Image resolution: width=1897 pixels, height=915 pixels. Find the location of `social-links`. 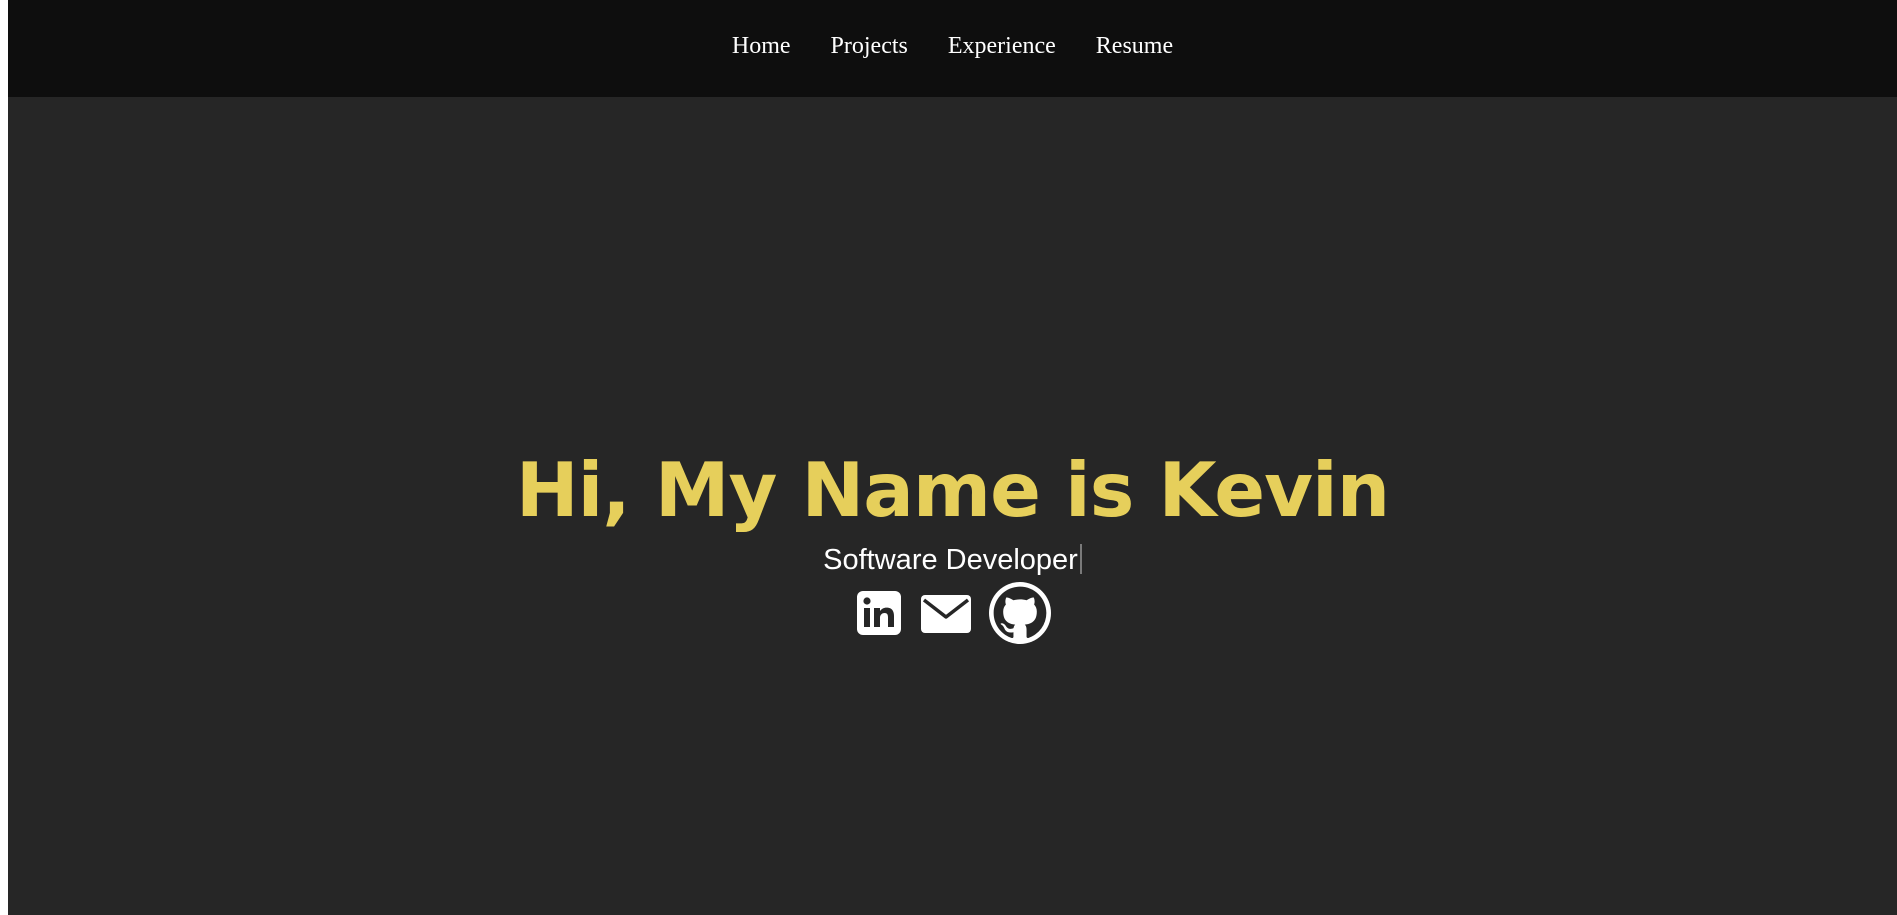

social-links is located at coordinates (952, 613).